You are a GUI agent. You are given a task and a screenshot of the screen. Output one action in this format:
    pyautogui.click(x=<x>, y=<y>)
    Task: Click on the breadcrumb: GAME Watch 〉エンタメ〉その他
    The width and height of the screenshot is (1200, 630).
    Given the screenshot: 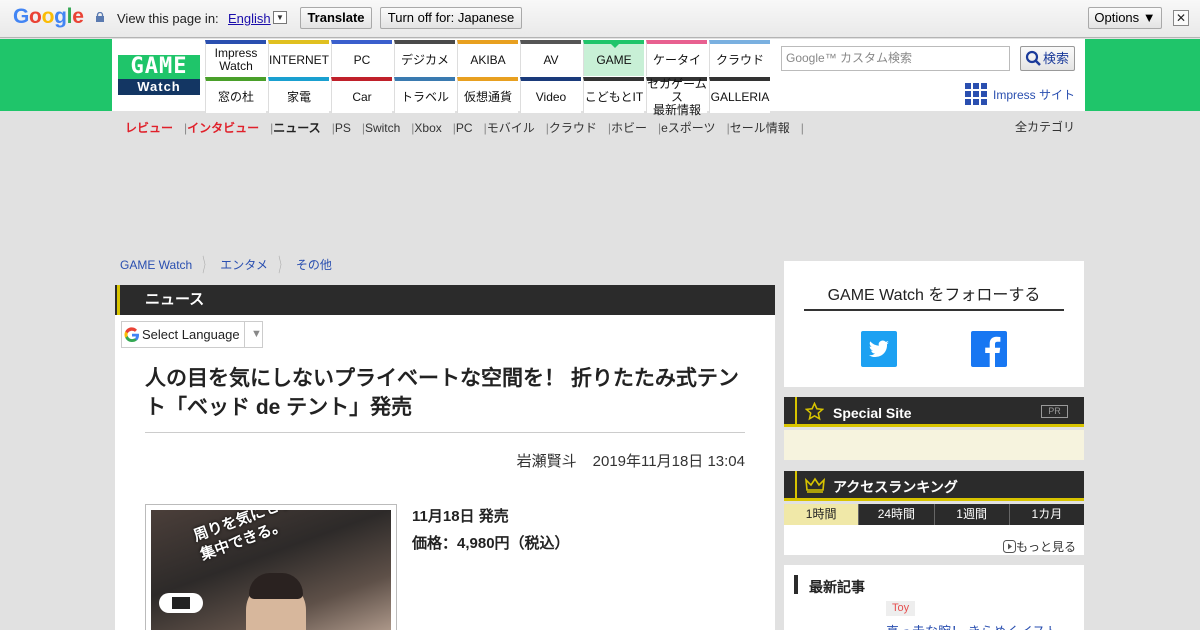 What is the action you would take?
    pyautogui.click(x=226, y=265)
    